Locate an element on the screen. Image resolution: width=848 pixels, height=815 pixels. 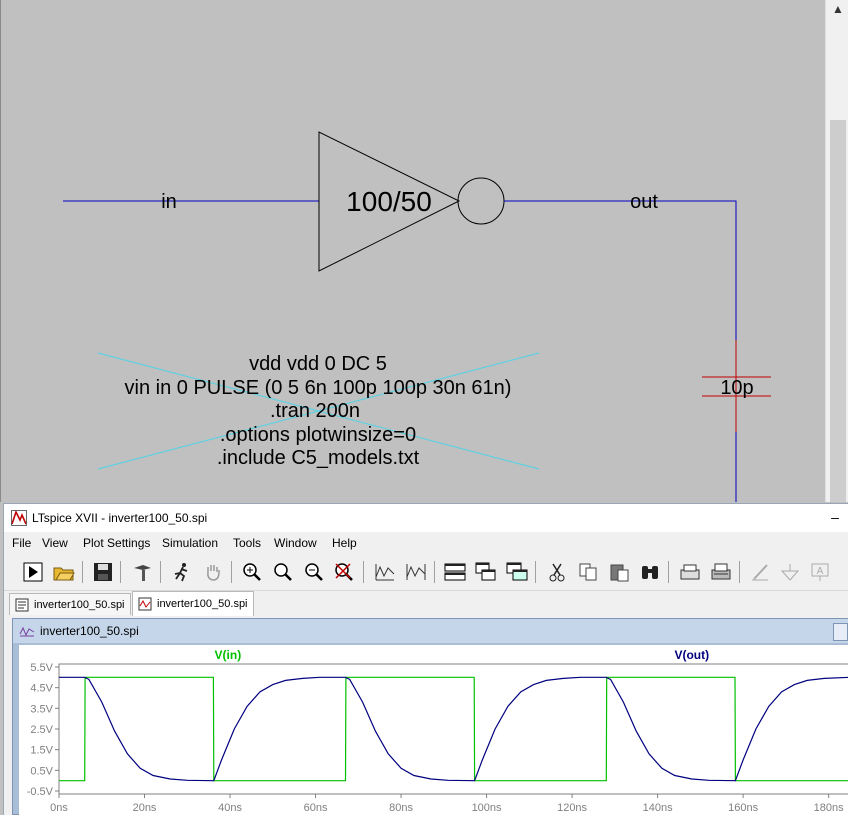
inverter-label: 100/50 is located at coordinates (389, 201).